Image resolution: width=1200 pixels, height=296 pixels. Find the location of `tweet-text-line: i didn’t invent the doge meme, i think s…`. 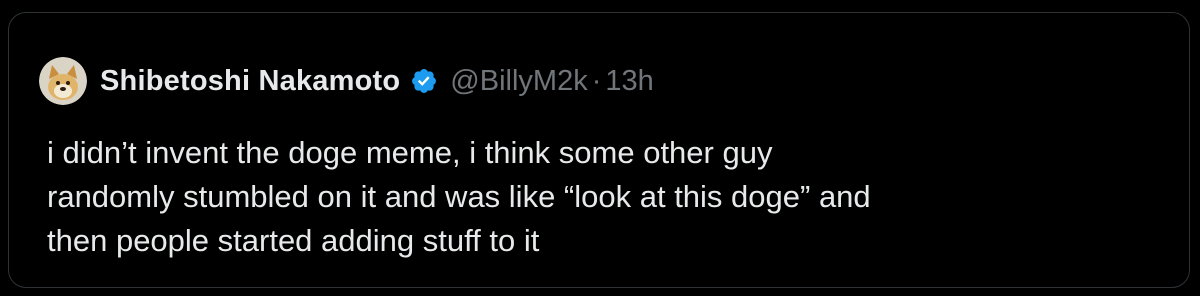

tweet-text-line: i didn’t invent the doge meme, i think s… is located at coordinates (410, 152).